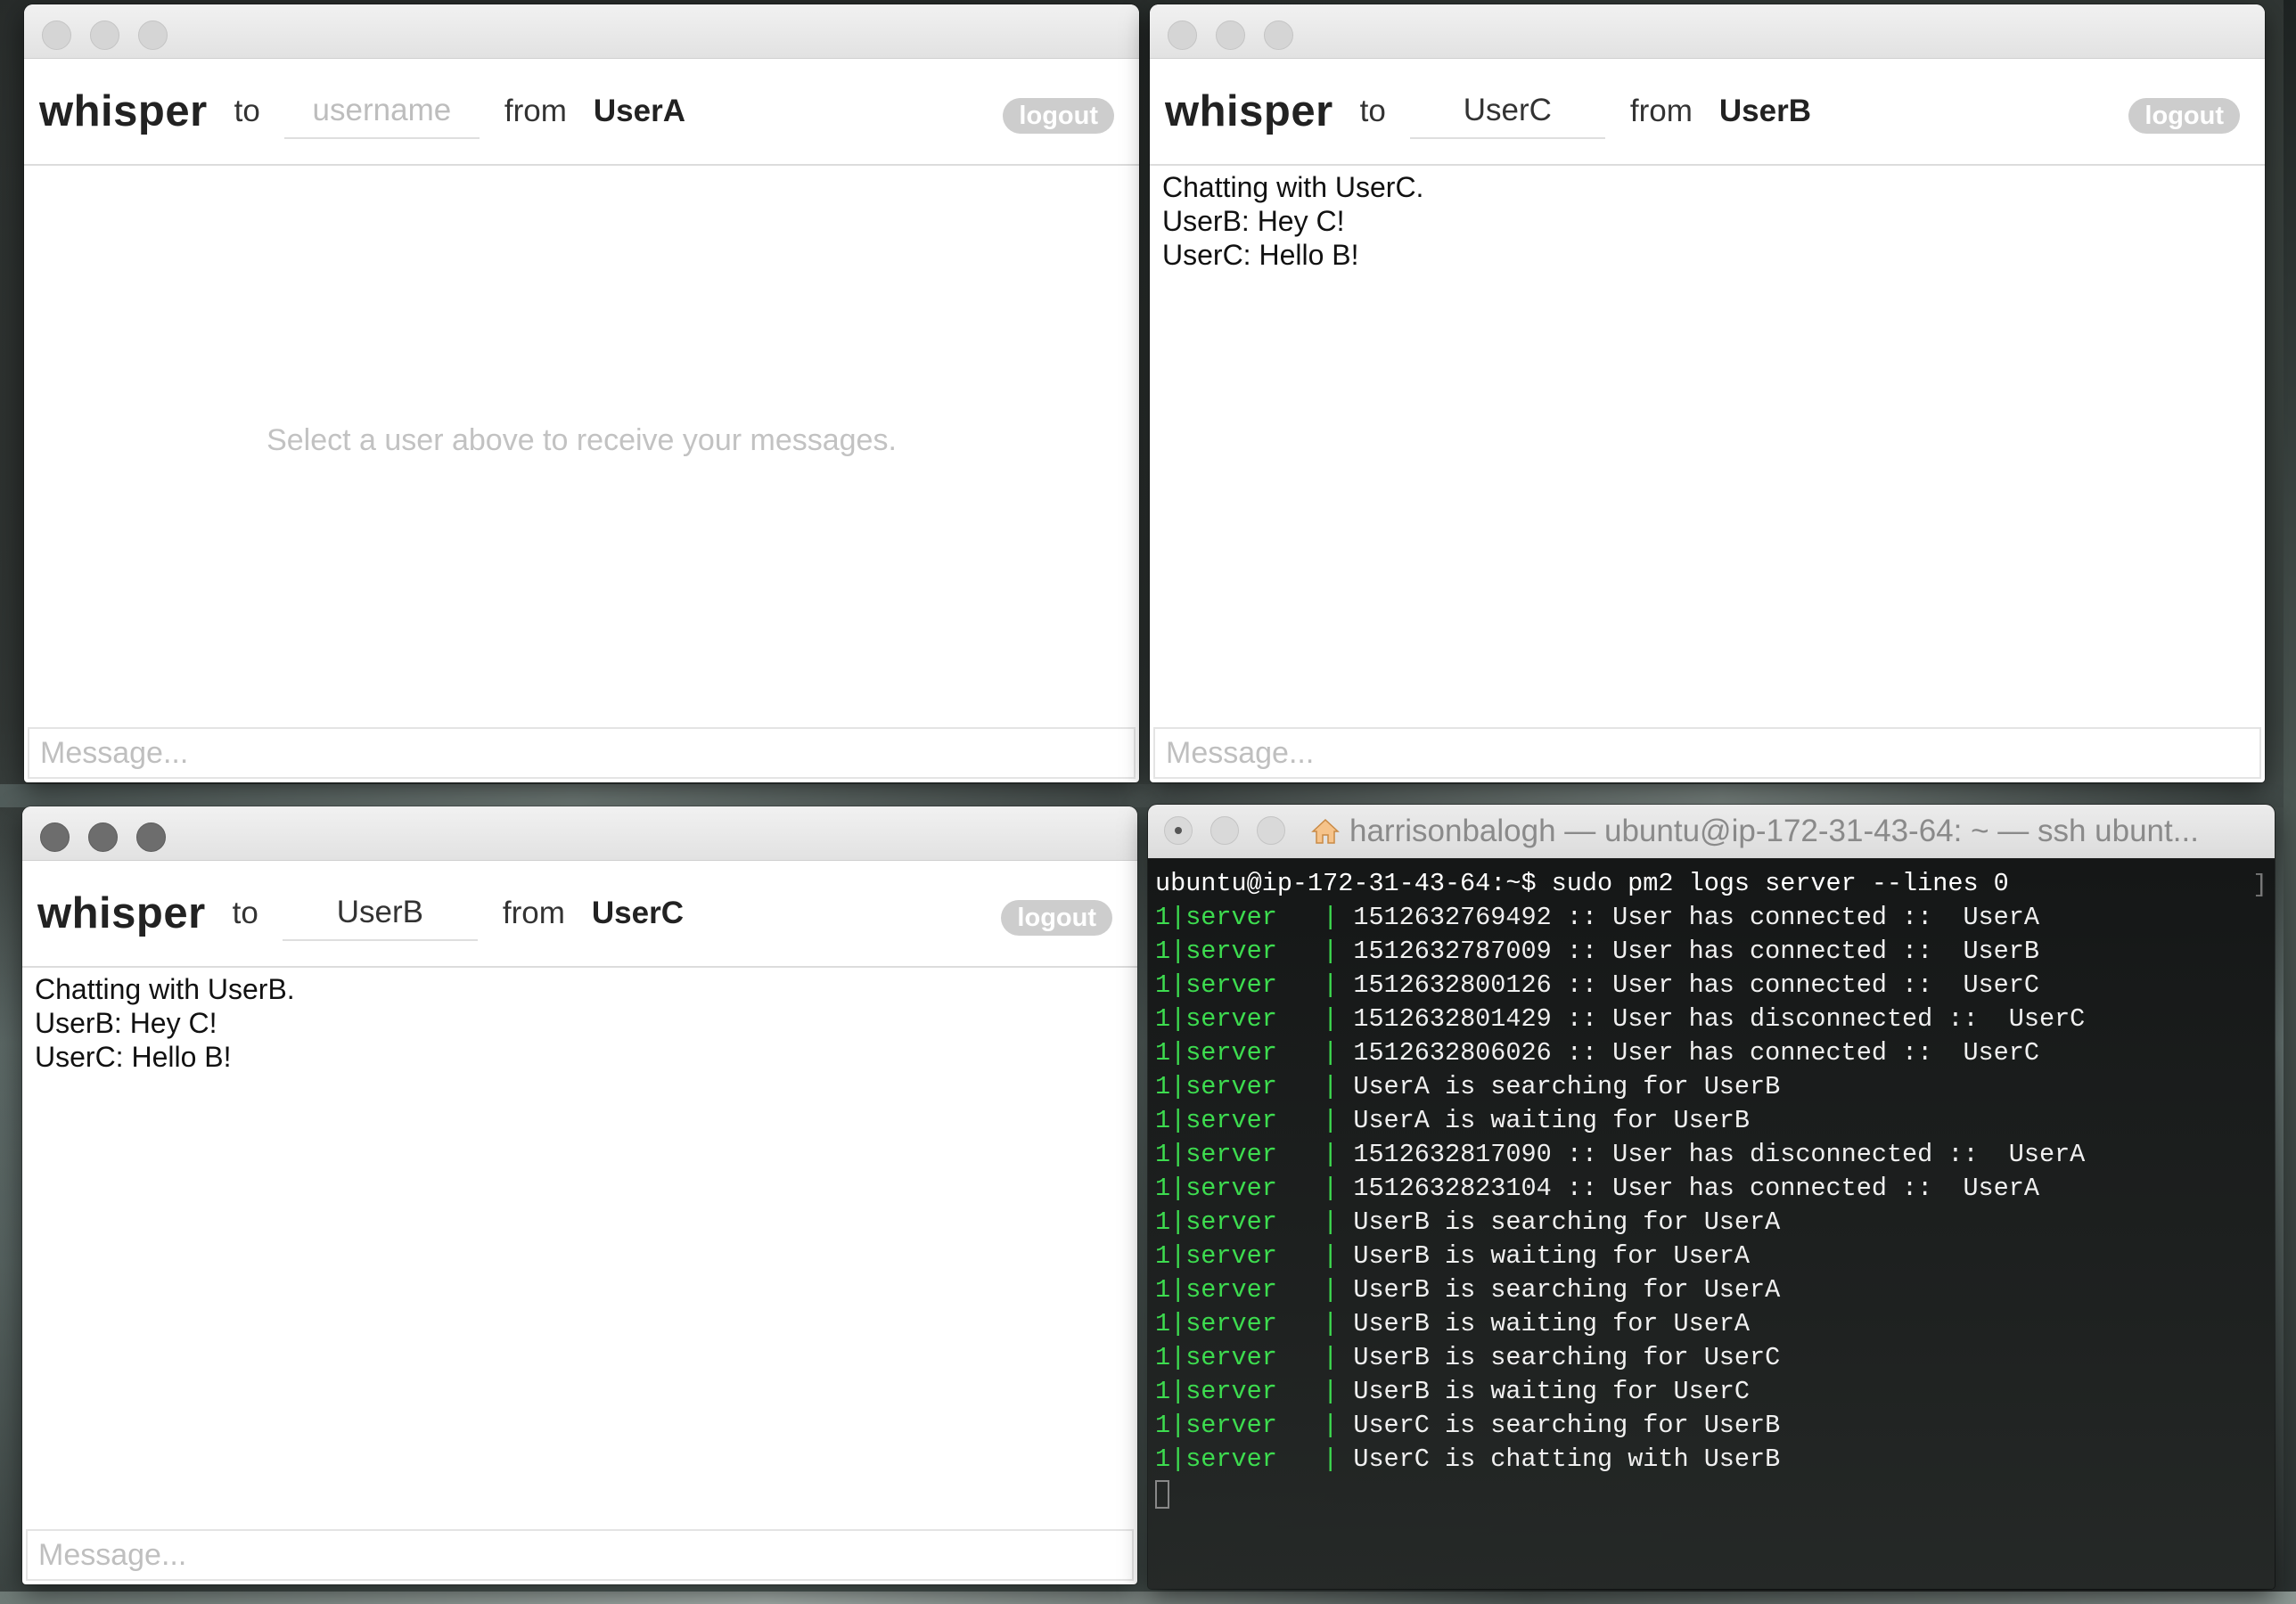 The image size is (2296, 1604). I want to click on log-message: UserB is waiting for UserC, so click(1552, 1391).